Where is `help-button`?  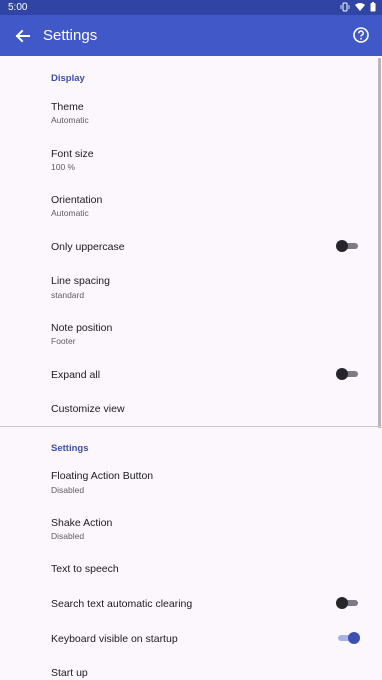 help-button is located at coordinates (361, 35).